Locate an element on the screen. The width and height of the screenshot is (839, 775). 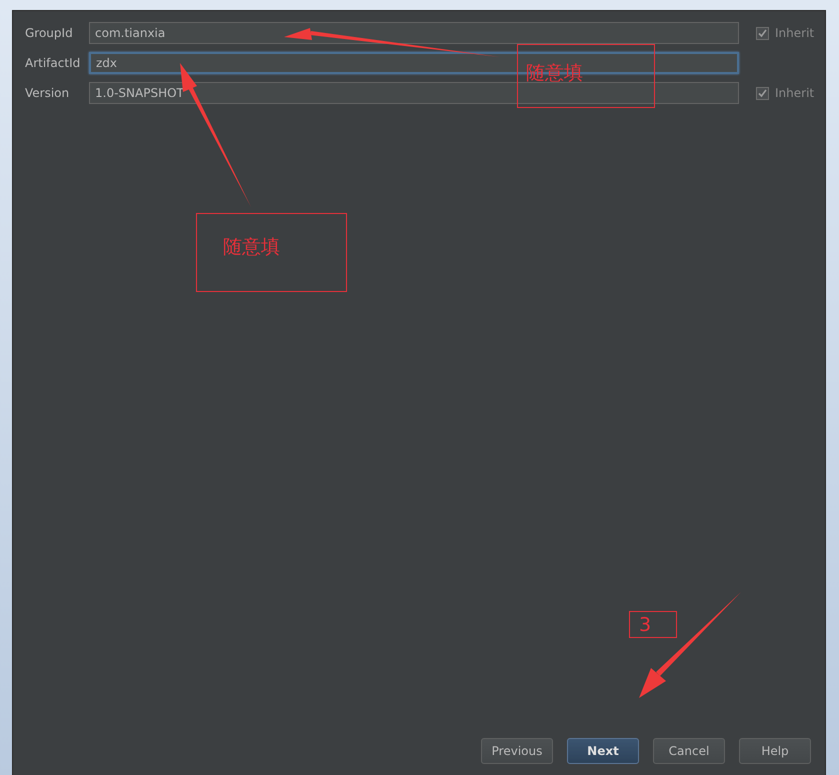
field-label: Version is located at coordinates (47, 93).